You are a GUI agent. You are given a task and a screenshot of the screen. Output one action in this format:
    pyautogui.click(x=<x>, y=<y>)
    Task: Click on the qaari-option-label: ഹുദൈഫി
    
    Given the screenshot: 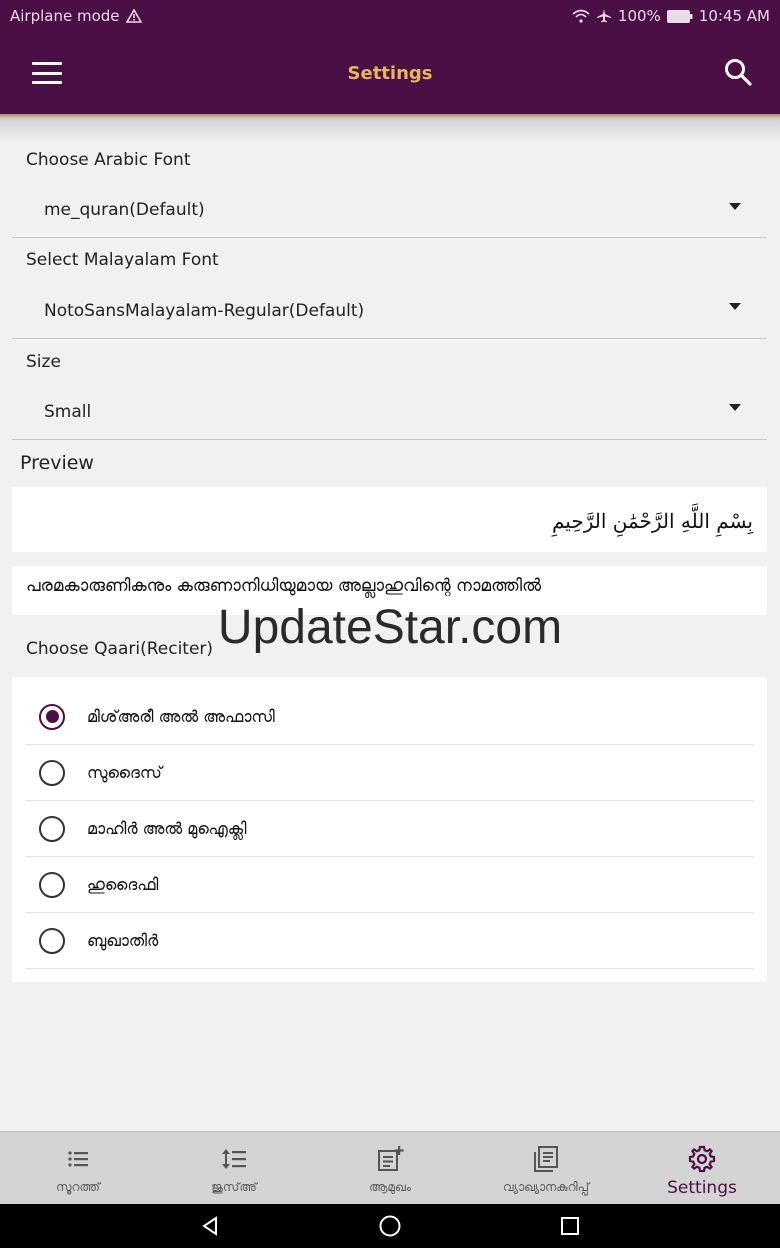 What is the action you would take?
    pyautogui.click(x=123, y=884)
    